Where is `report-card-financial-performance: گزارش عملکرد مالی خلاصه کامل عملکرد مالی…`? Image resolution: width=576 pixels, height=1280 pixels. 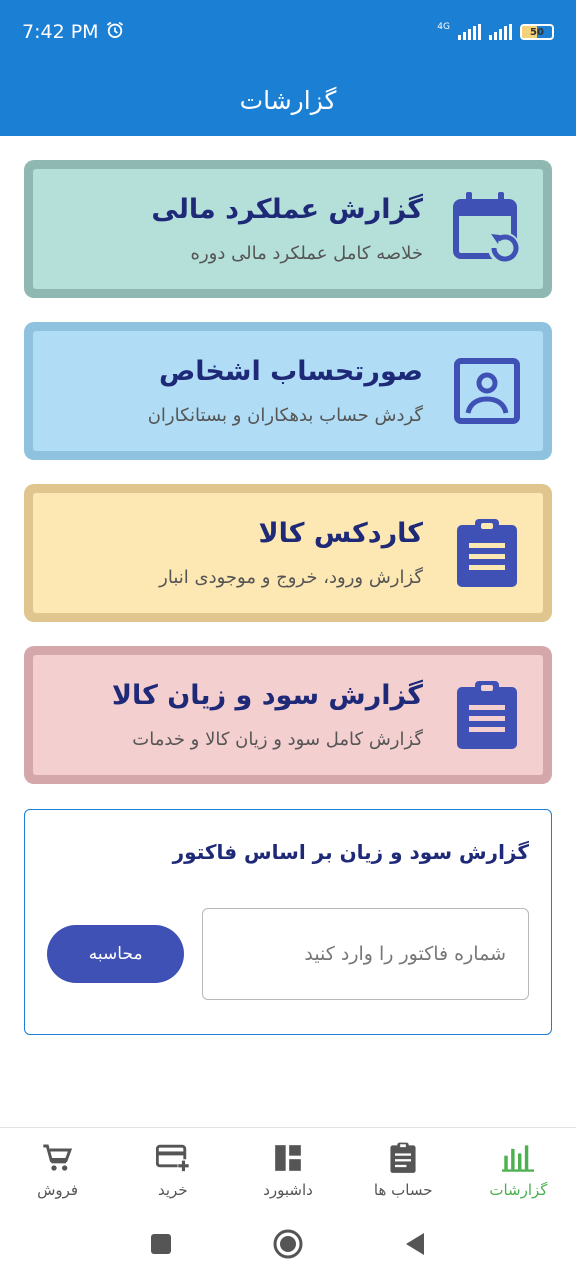
report-card-financial-performance: گزارش عملکرد مالی خلاصه کامل عملکرد مالی… is located at coordinates (288, 229).